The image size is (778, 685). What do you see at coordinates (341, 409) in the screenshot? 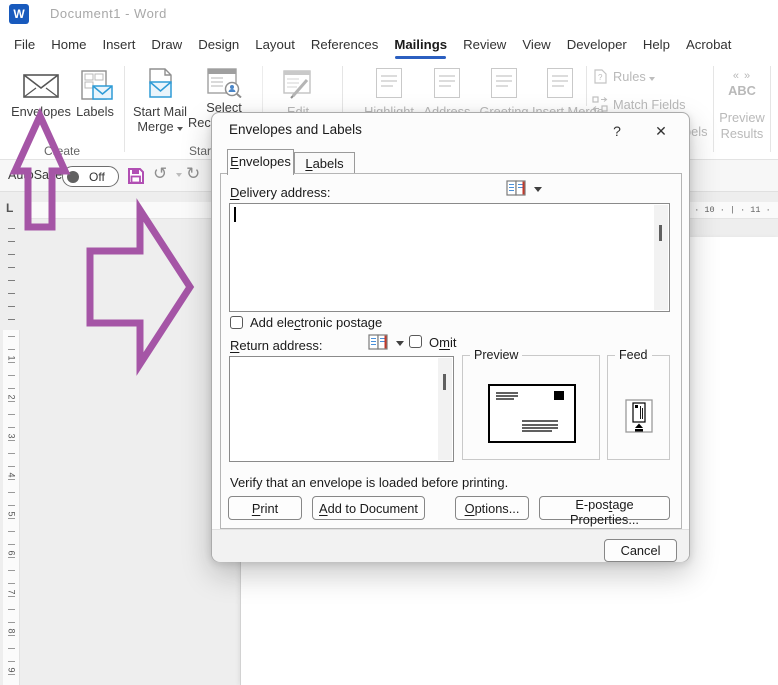
I see `return-address-input` at bounding box center [341, 409].